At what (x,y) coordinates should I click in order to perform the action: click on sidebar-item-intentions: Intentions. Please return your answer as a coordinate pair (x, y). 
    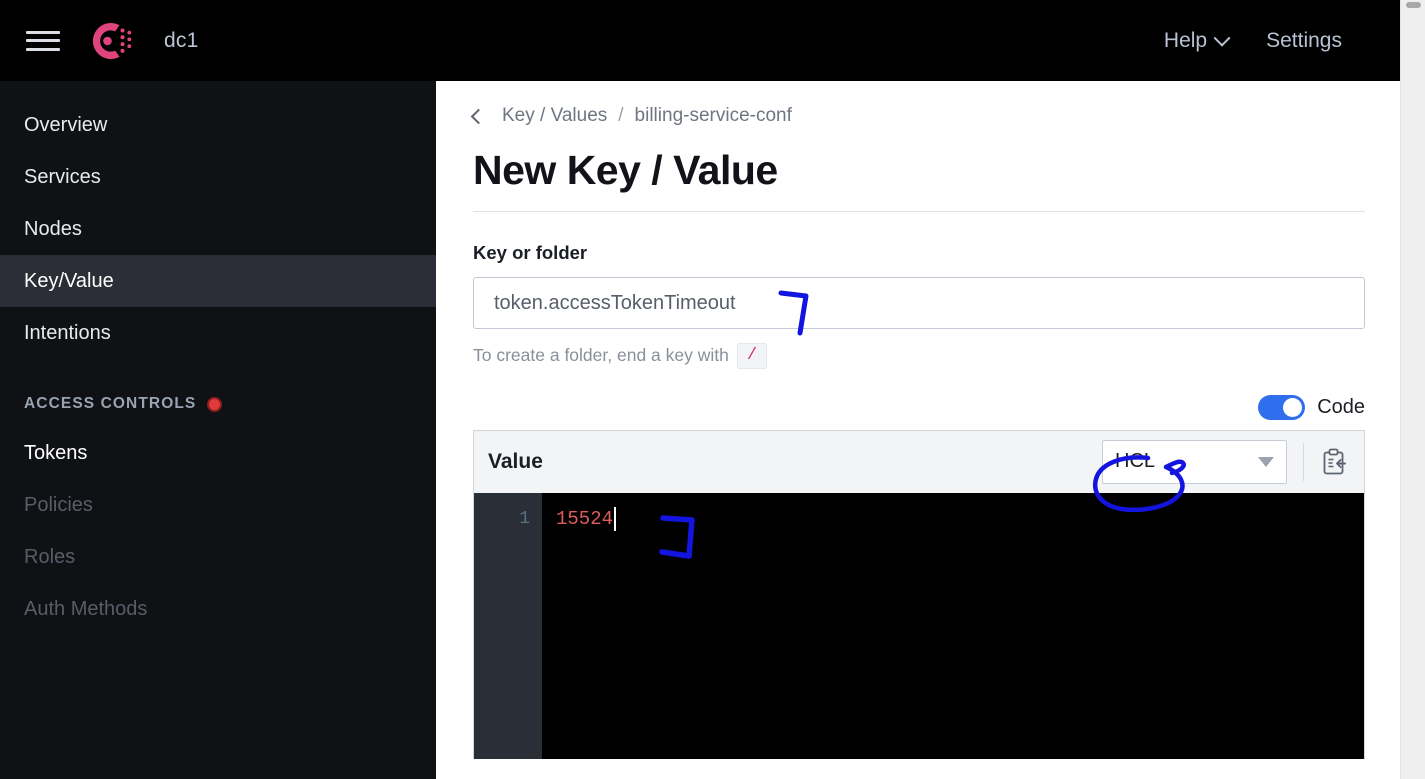
    Looking at the image, I should click on (218, 333).